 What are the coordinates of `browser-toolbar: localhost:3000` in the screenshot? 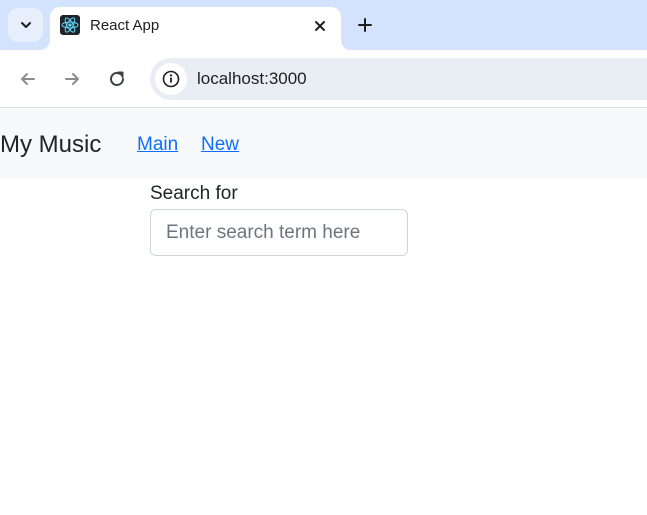 It's located at (323, 79).